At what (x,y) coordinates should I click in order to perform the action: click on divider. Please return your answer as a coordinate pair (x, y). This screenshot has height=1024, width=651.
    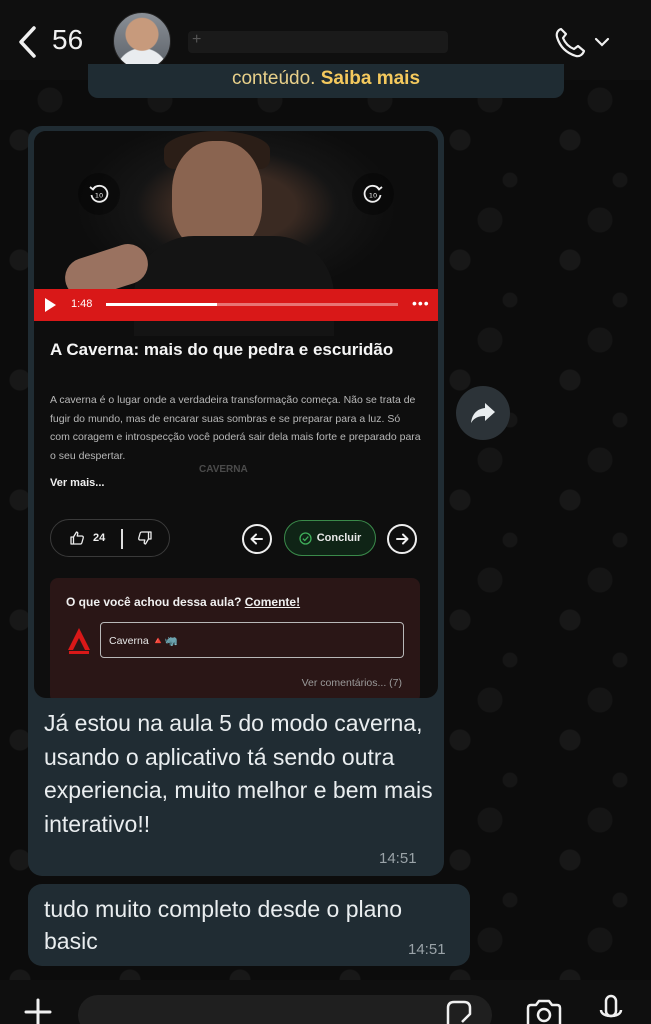
    Looking at the image, I should click on (122, 539).